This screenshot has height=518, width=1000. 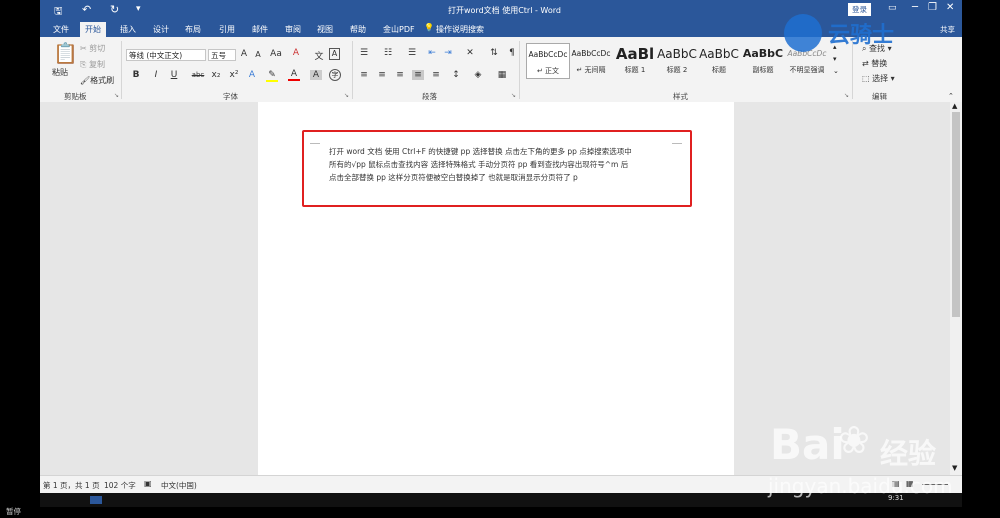 What do you see at coordinates (358, 29) in the screenshot?
I see `tab-help: 帮助` at bounding box center [358, 29].